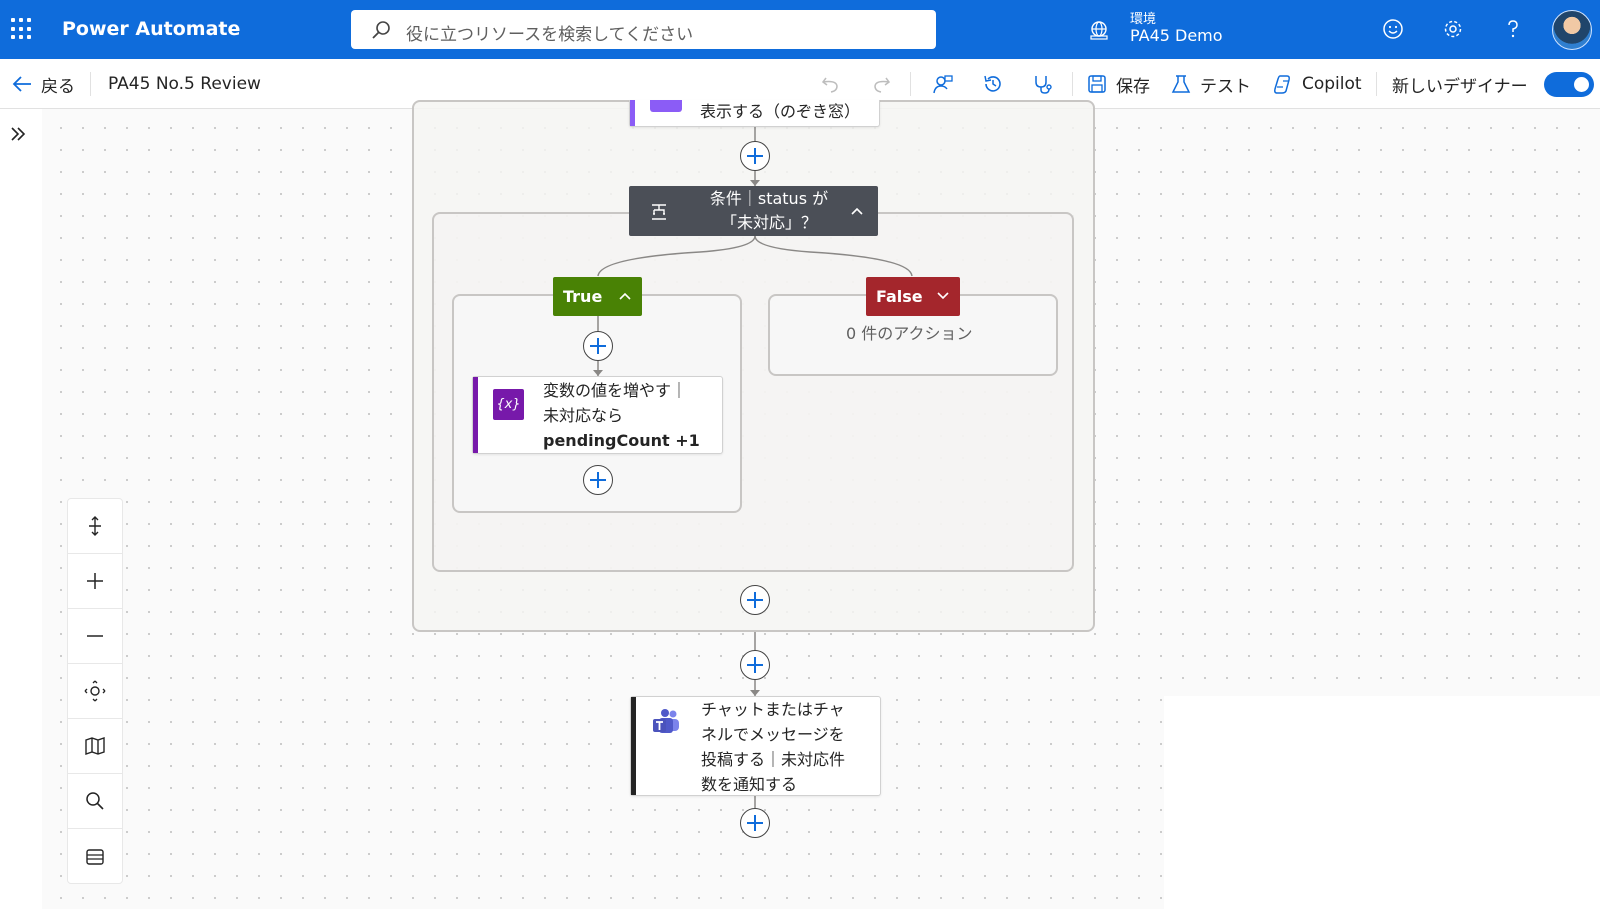 This screenshot has width=1600, height=909. I want to click on false-label: False, so click(899, 296).